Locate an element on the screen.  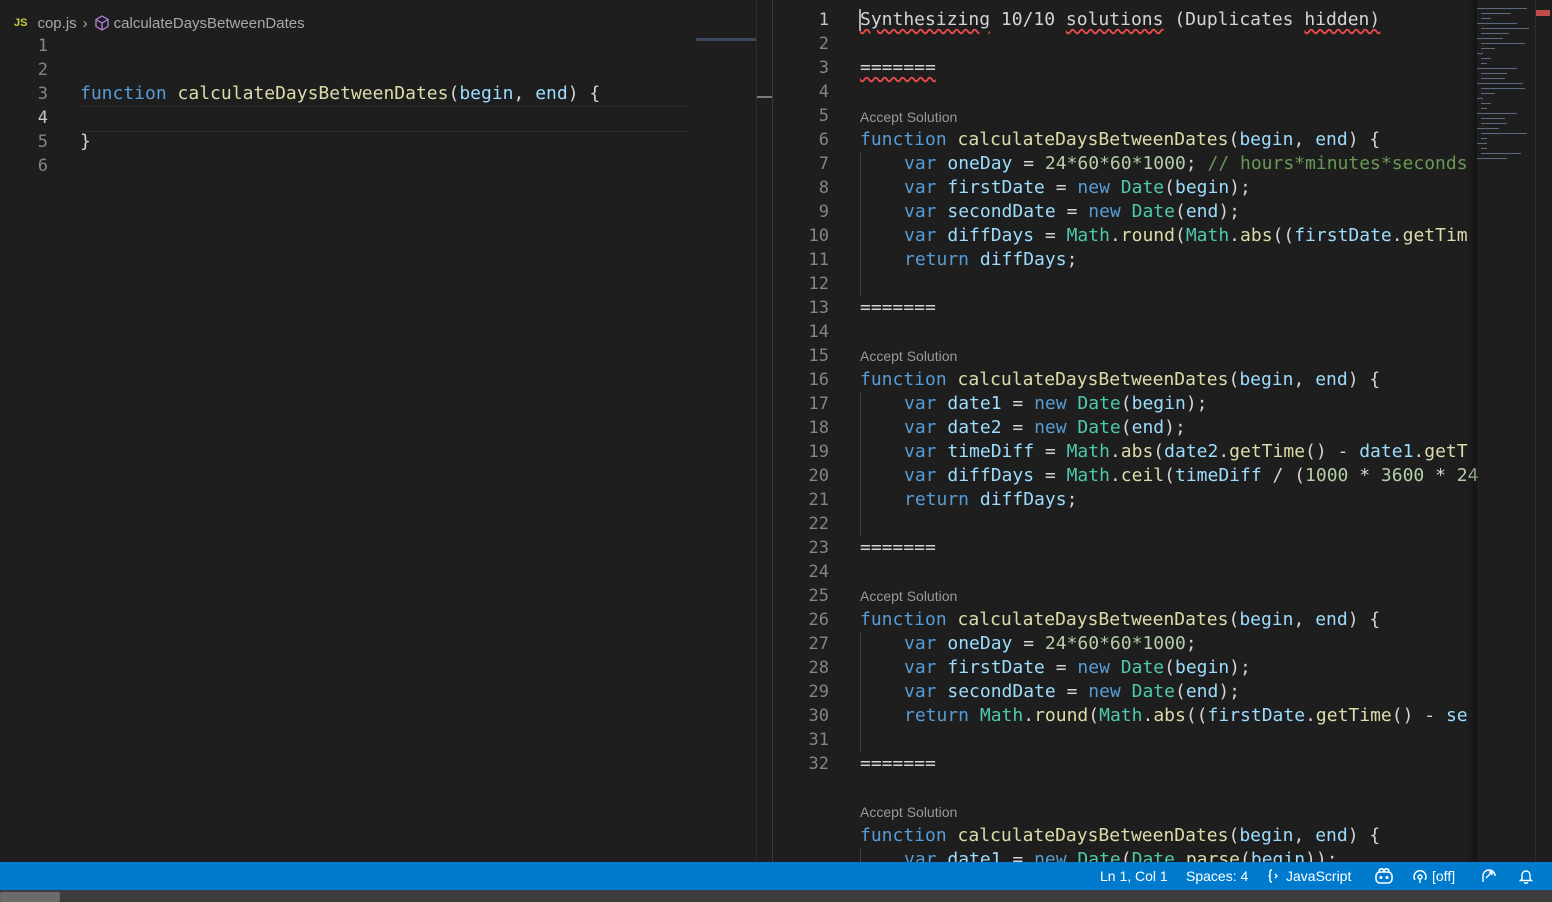
copilot-button is located at coordinates (1384, 876).